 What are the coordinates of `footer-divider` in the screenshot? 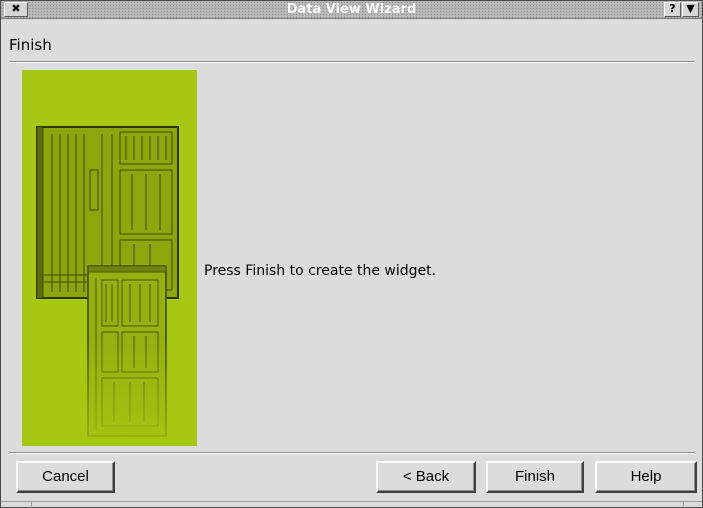 It's located at (352, 453).